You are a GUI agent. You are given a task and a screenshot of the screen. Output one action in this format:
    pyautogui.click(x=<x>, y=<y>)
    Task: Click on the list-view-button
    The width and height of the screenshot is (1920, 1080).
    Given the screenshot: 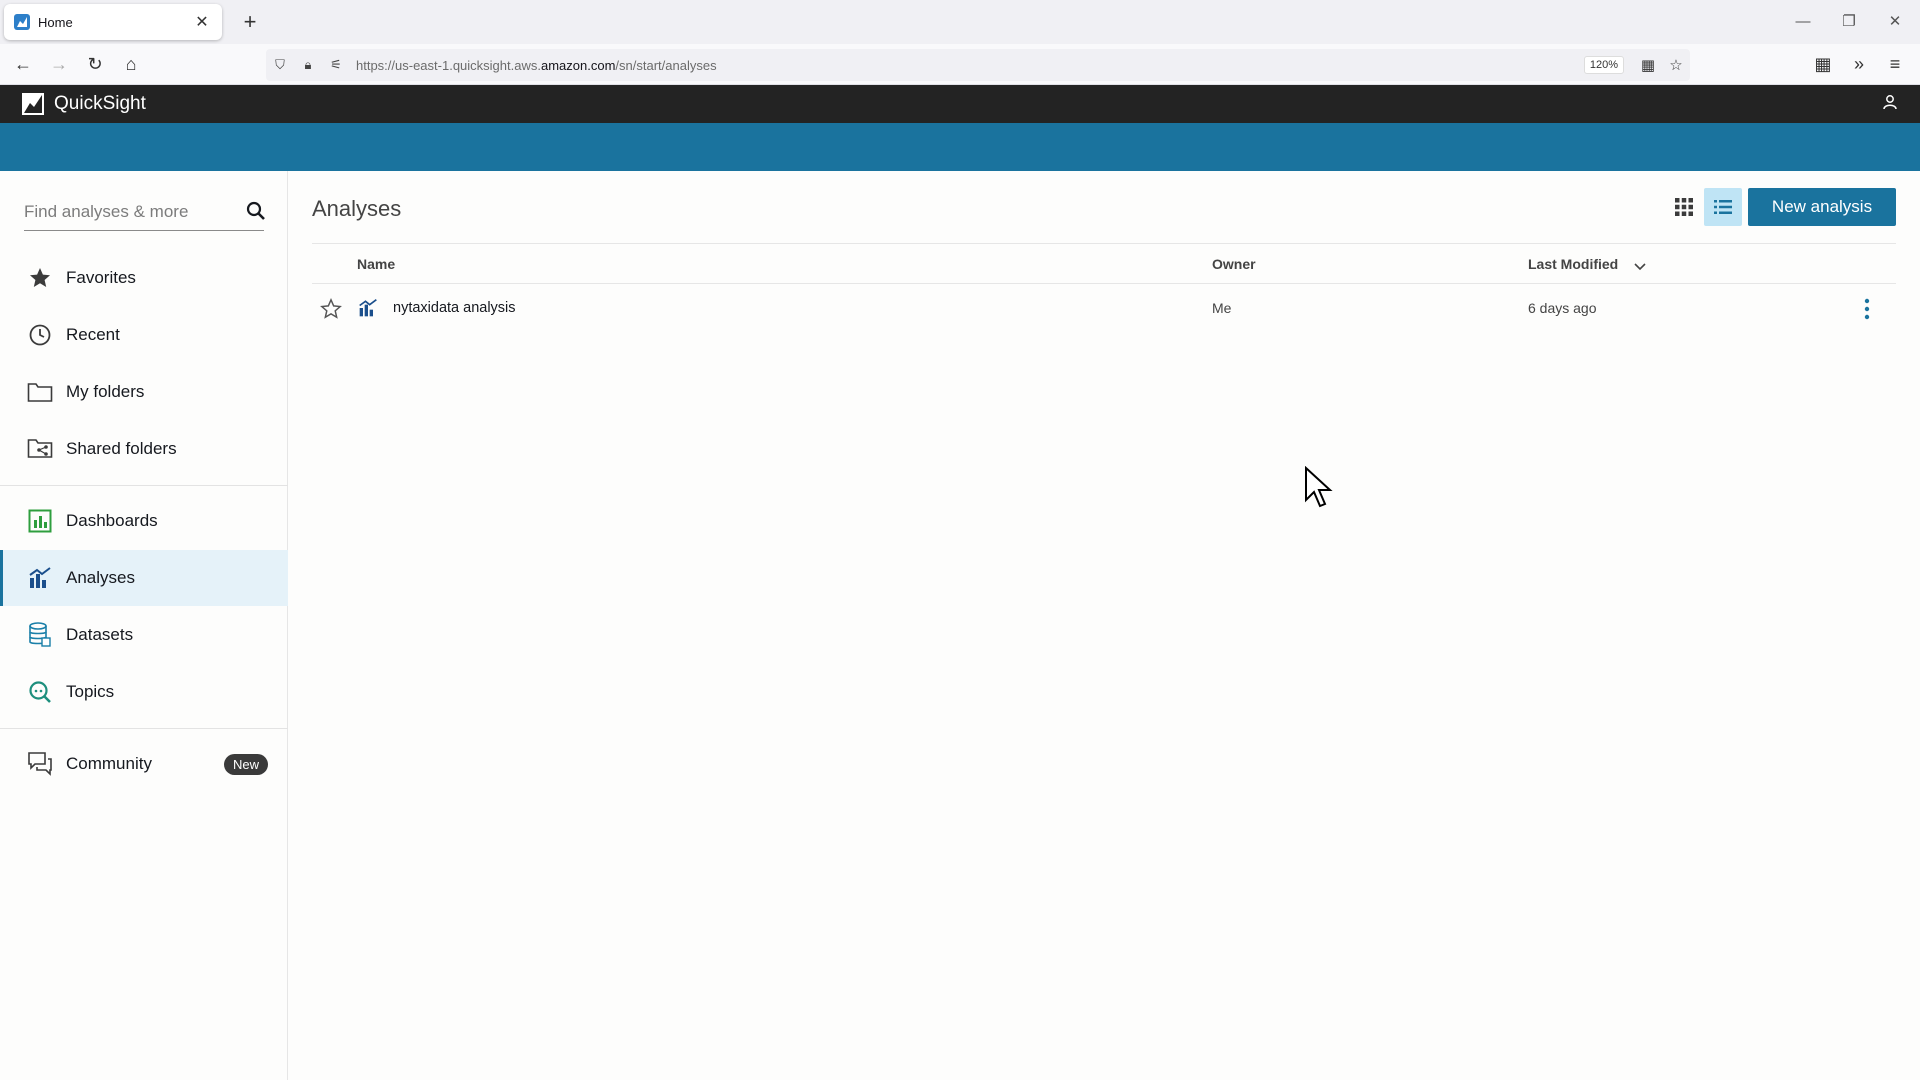 What is the action you would take?
    pyautogui.click(x=1723, y=207)
    